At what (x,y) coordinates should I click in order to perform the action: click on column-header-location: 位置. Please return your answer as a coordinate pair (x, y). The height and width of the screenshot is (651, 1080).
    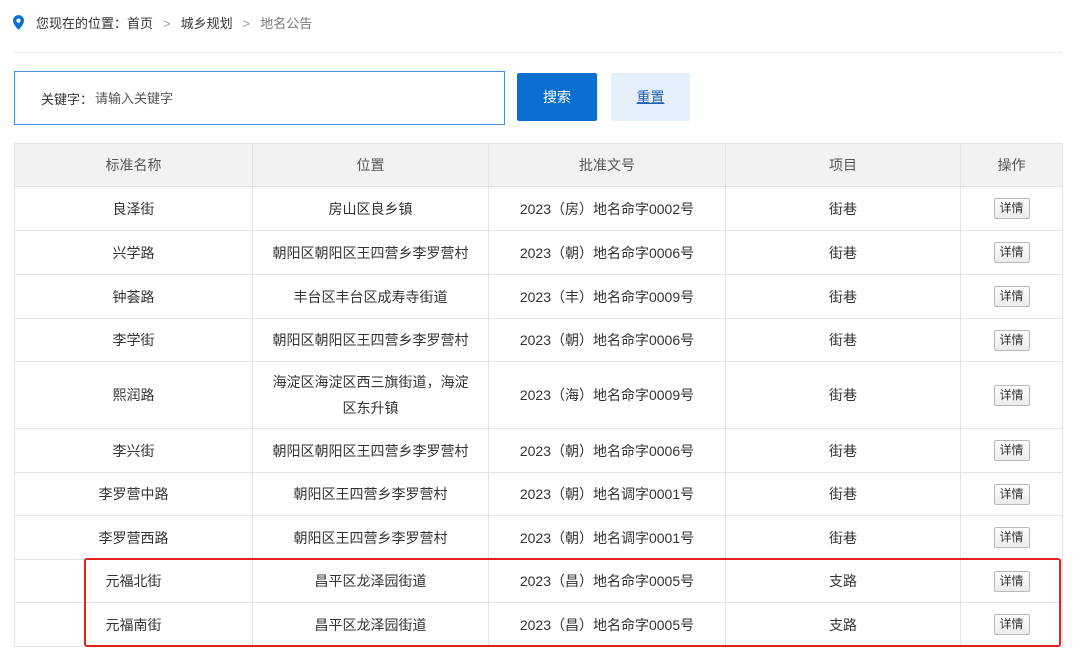
    Looking at the image, I should click on (371, 165).